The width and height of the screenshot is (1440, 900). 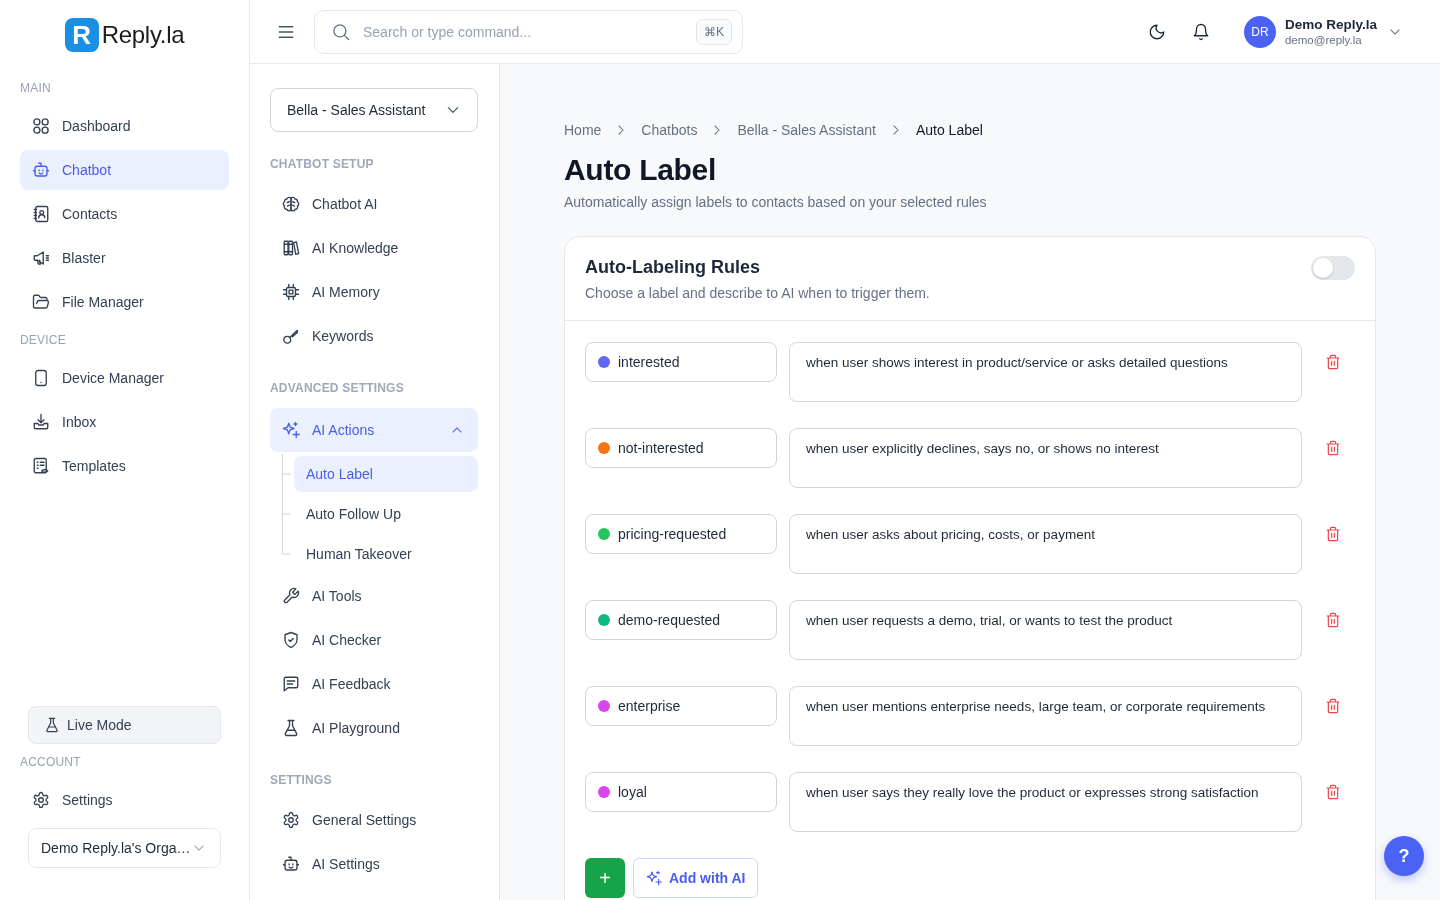 What do you see at coordinates (291, 292) in the screenshot?
I see `chip-icon` at bounding box center [291, 292].